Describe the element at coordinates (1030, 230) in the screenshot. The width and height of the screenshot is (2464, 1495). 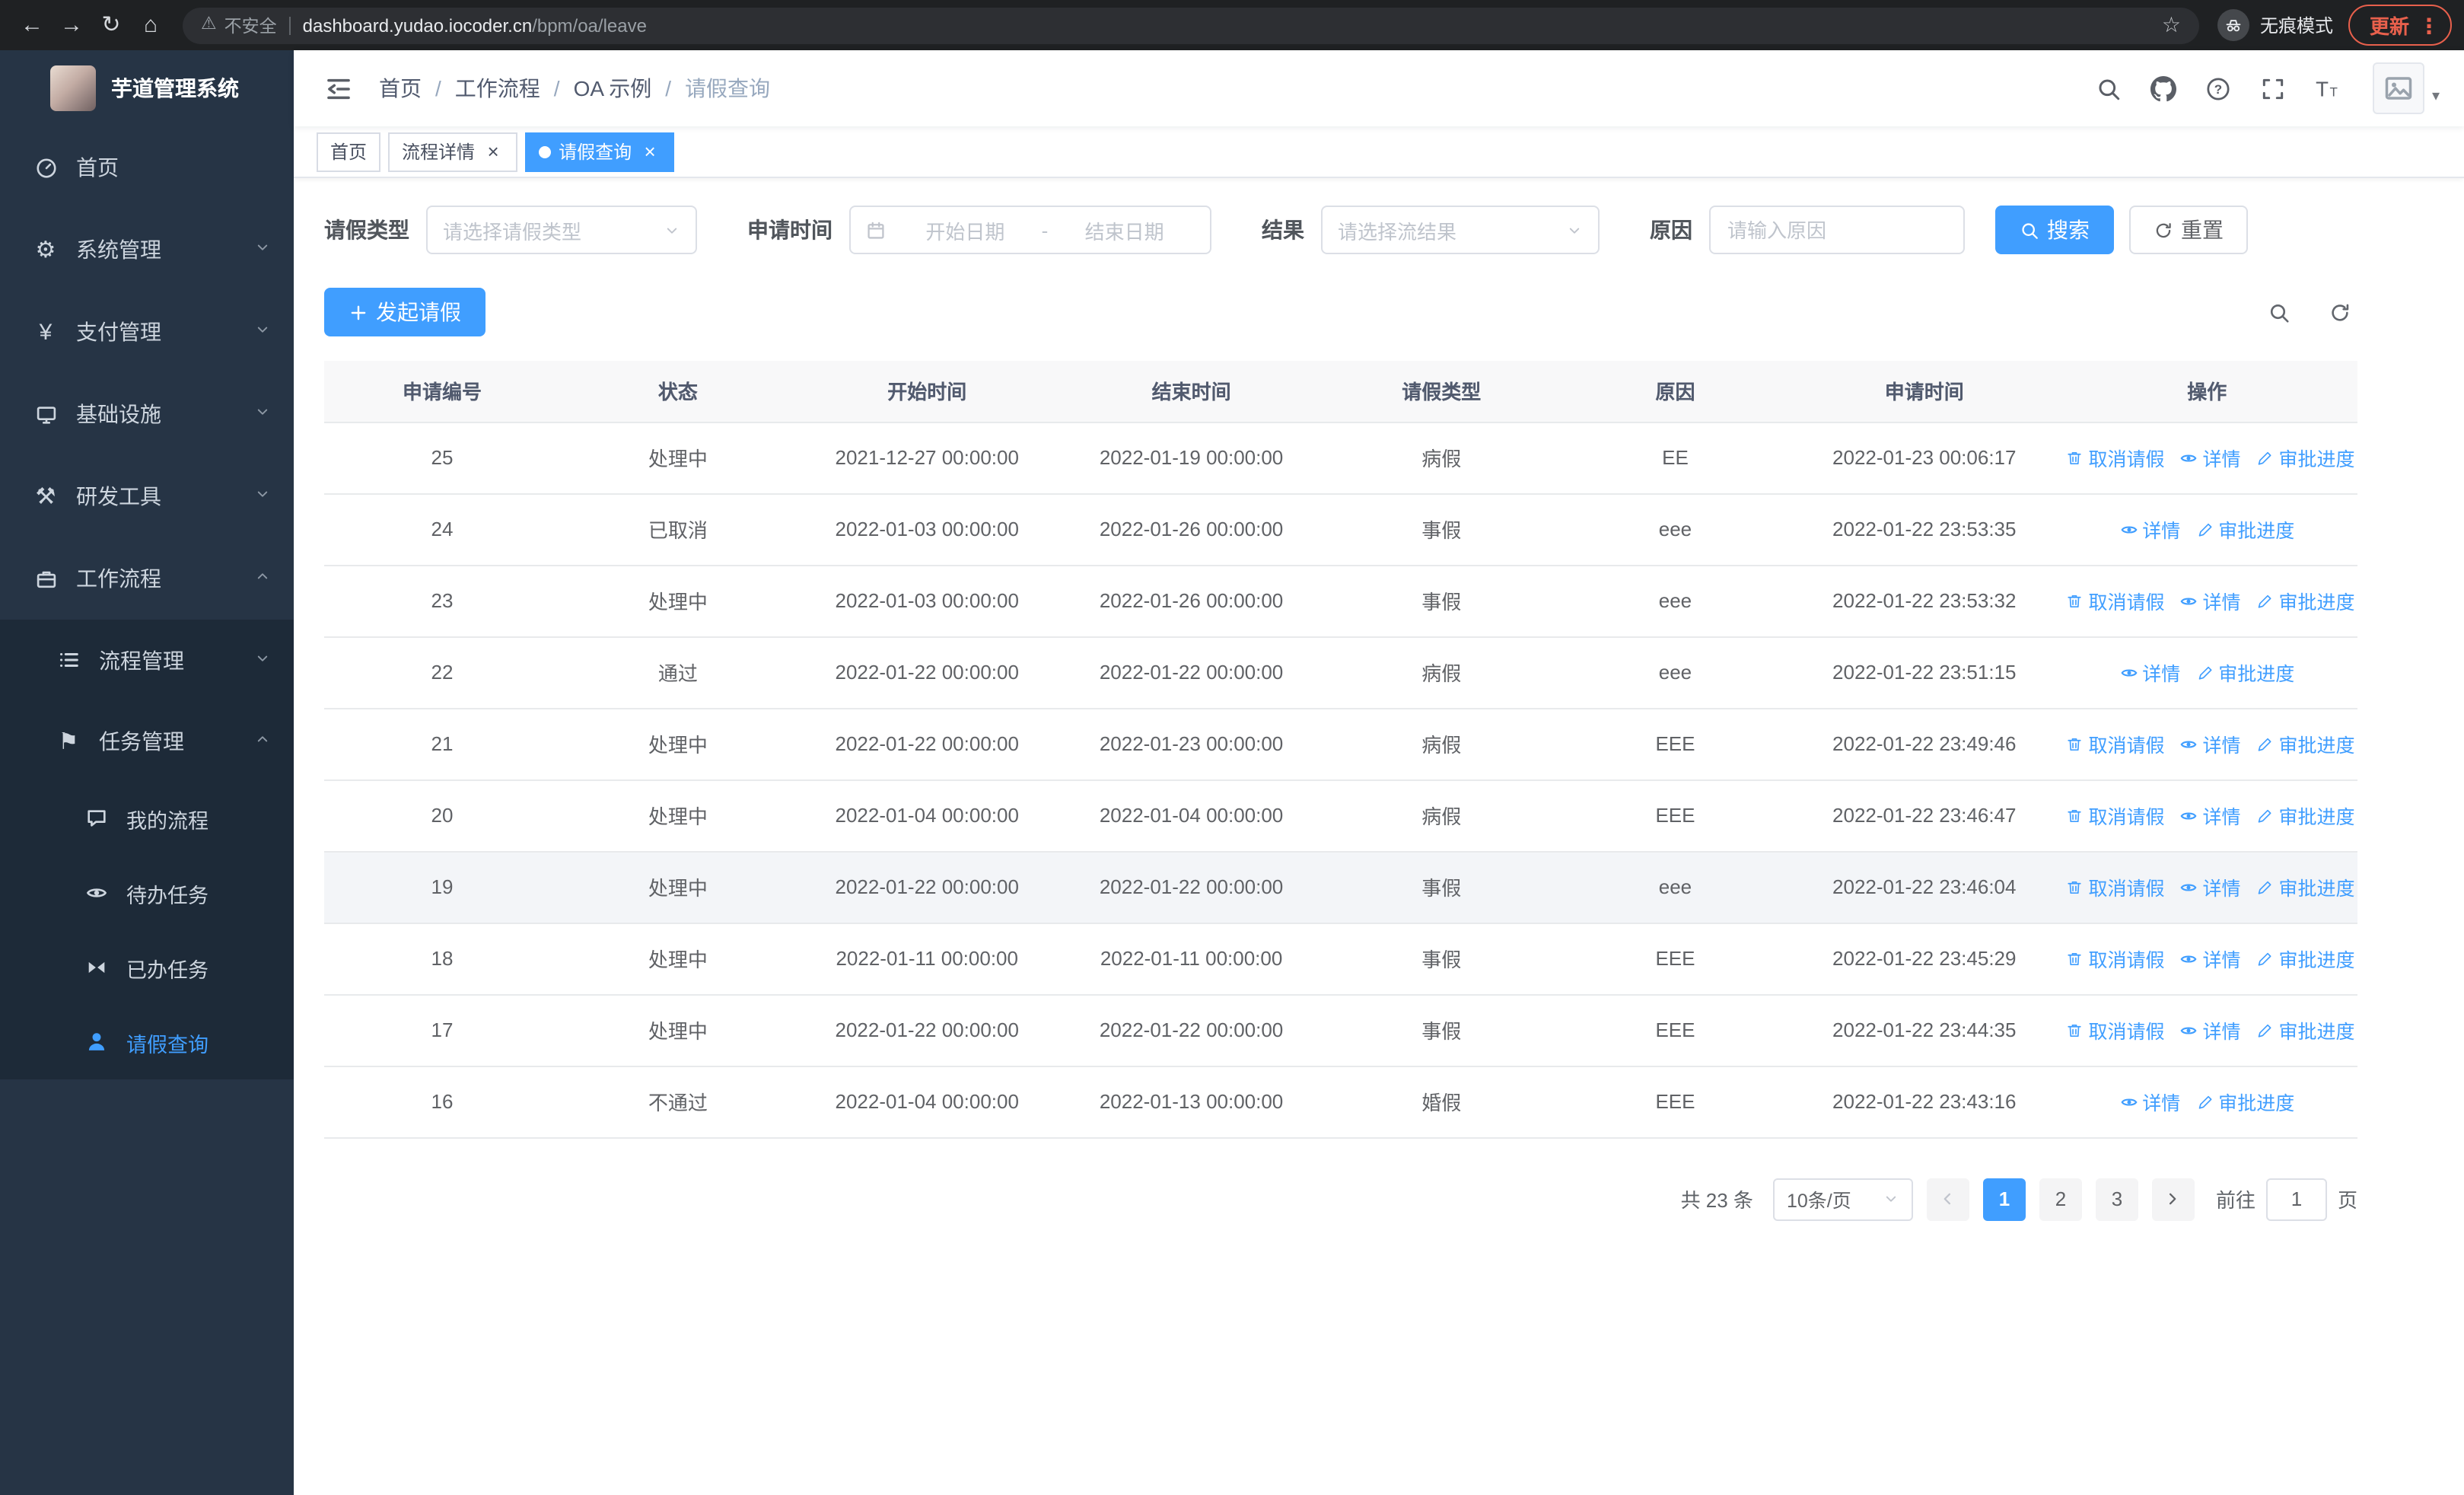
I see `apply-time-range-picker: 开始日期 - 结束日期` at that location.